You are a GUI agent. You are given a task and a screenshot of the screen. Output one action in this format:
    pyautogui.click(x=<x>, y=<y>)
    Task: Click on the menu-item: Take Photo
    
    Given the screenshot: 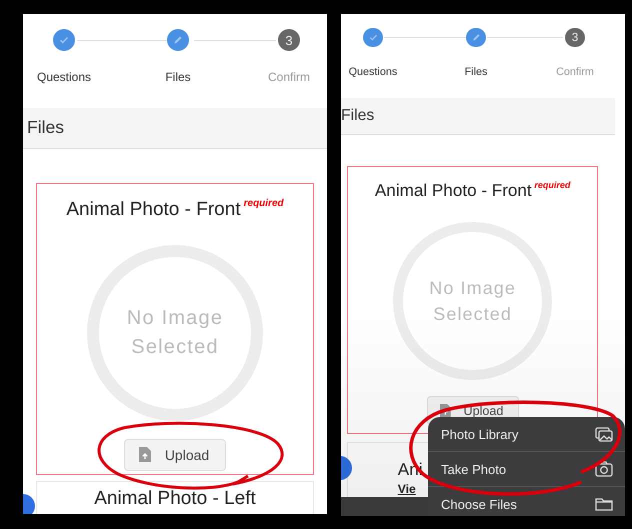 What is the action you would take?
    pyautogui.click(x=526, y=469)
    